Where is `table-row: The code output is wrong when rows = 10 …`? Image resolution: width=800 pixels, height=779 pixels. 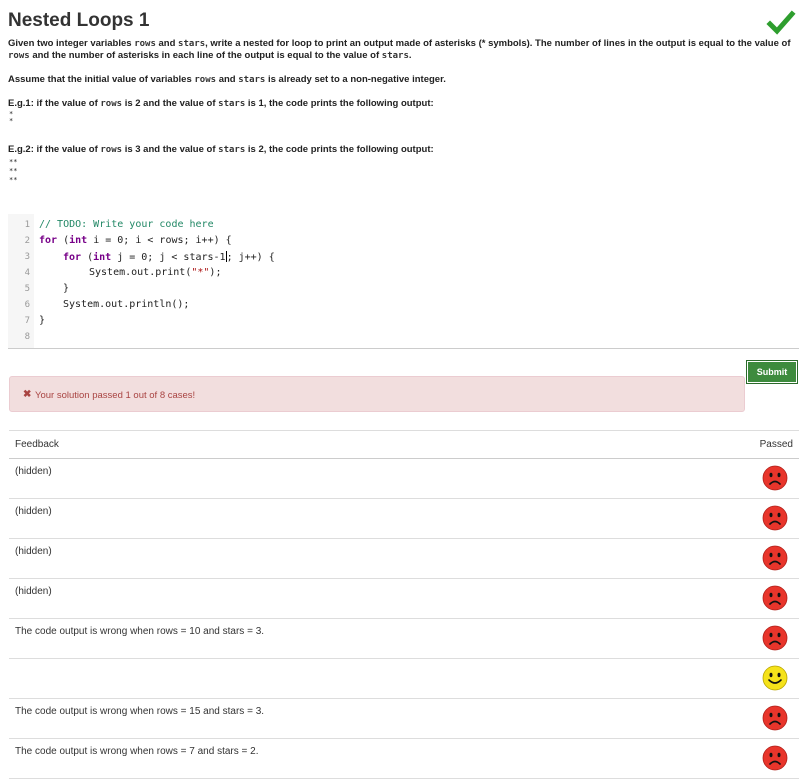 table-row: The code output is wrong when rows = 10 … is located at coordinates (404, 638).